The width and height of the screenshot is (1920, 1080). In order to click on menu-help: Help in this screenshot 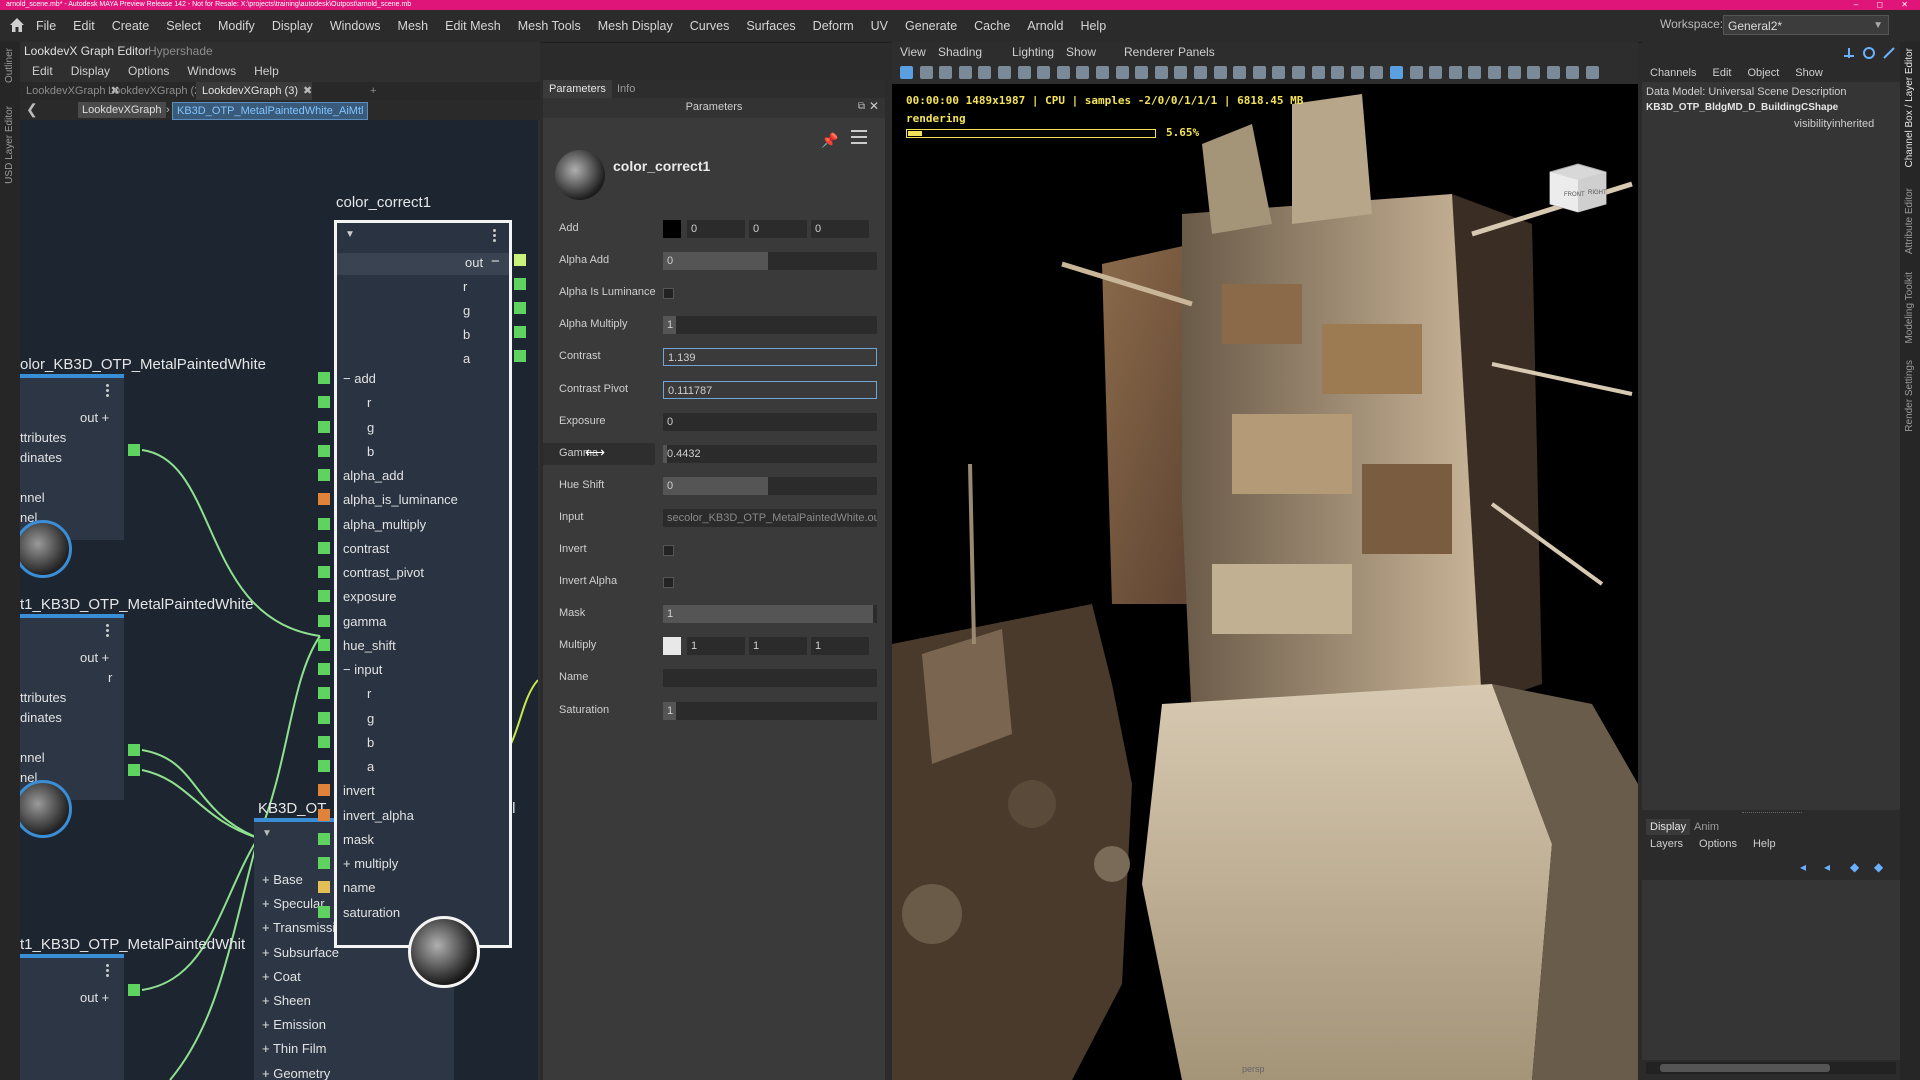, I will do `click(1093, 26)`.